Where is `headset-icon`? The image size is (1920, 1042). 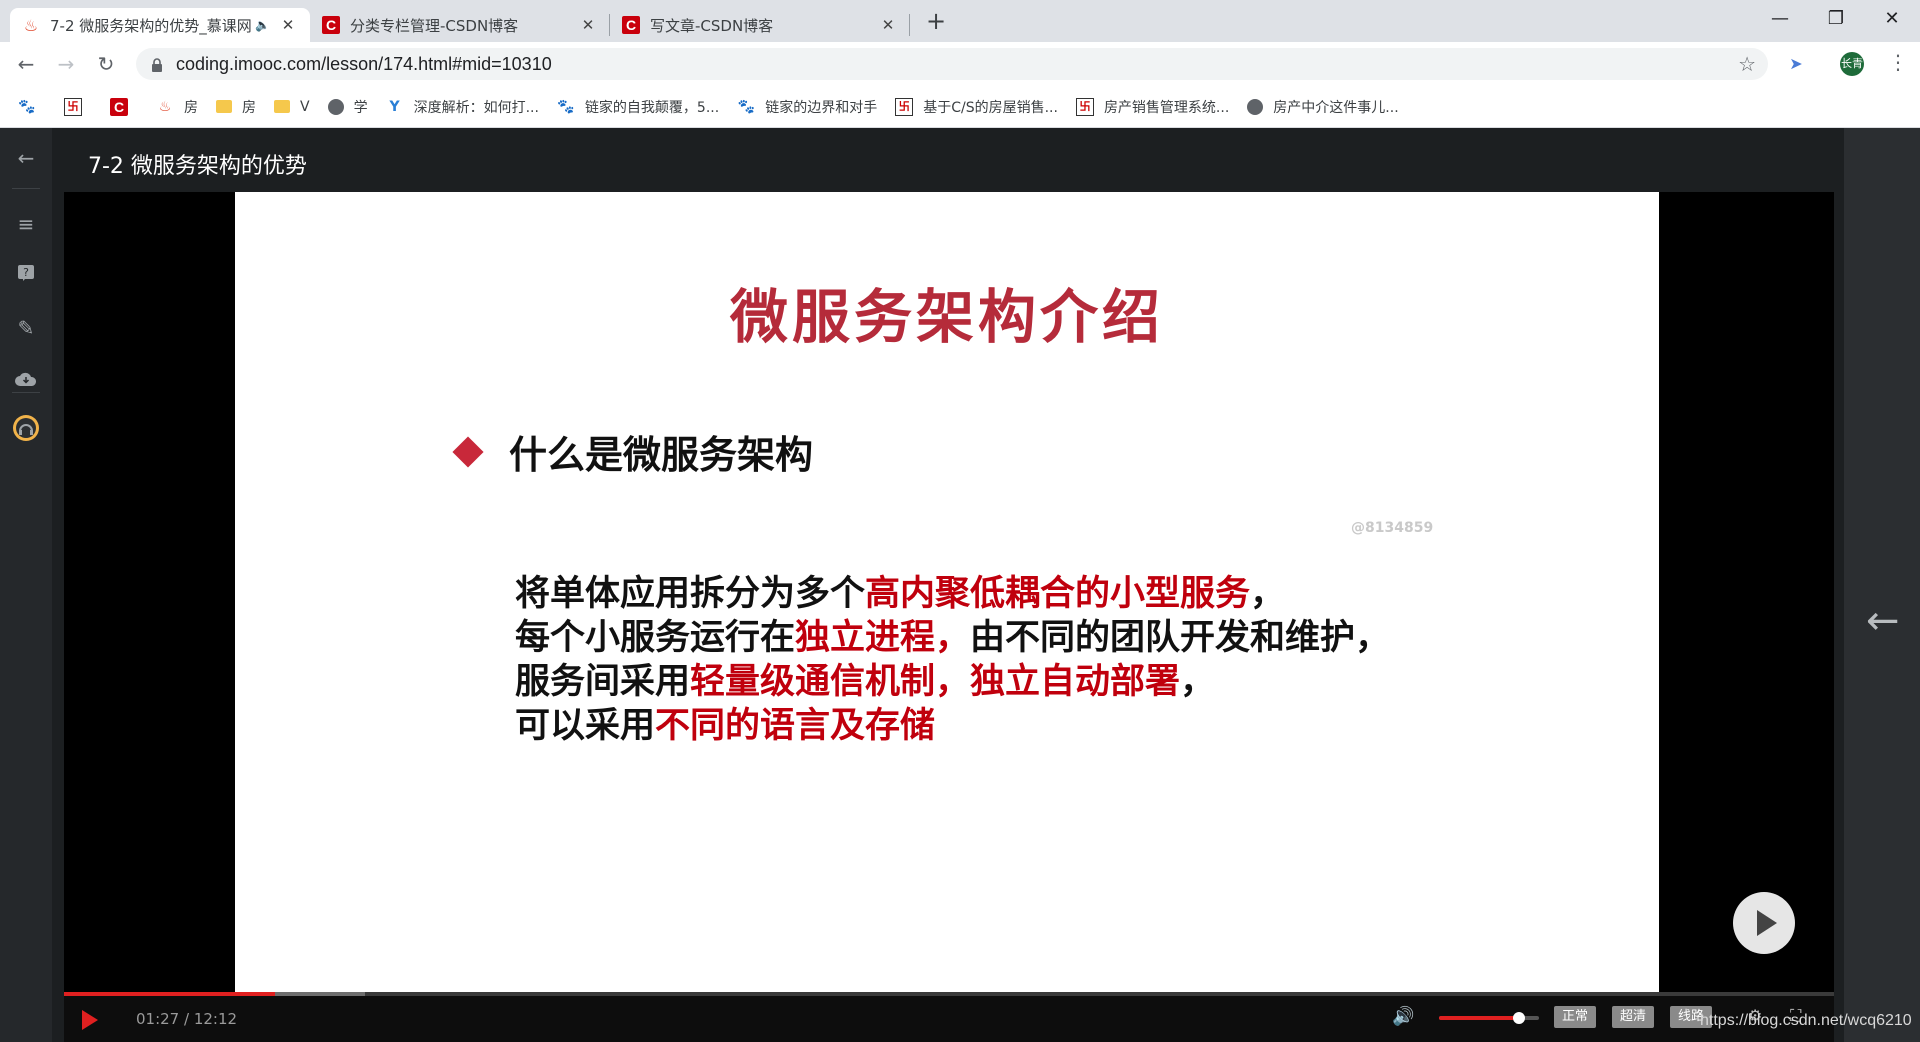 headset-icon is located at coordinates (26, 428).